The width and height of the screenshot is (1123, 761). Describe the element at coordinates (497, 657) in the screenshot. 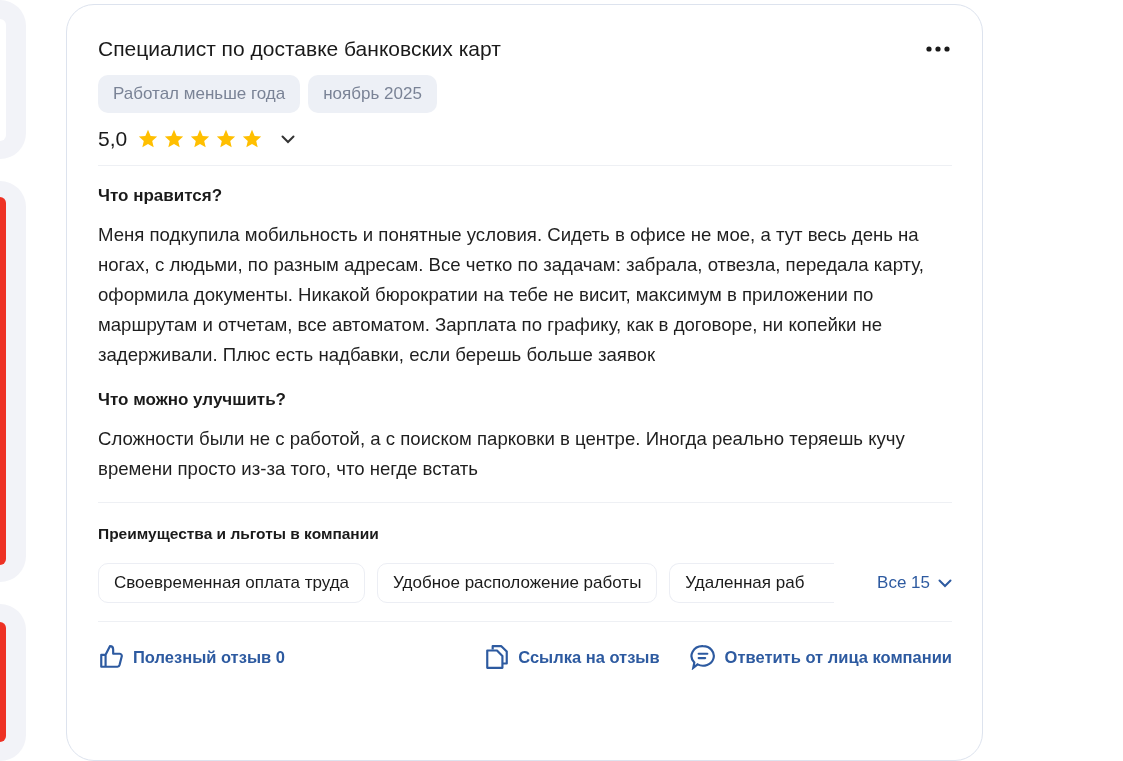

I see `copy-icon` at that location.